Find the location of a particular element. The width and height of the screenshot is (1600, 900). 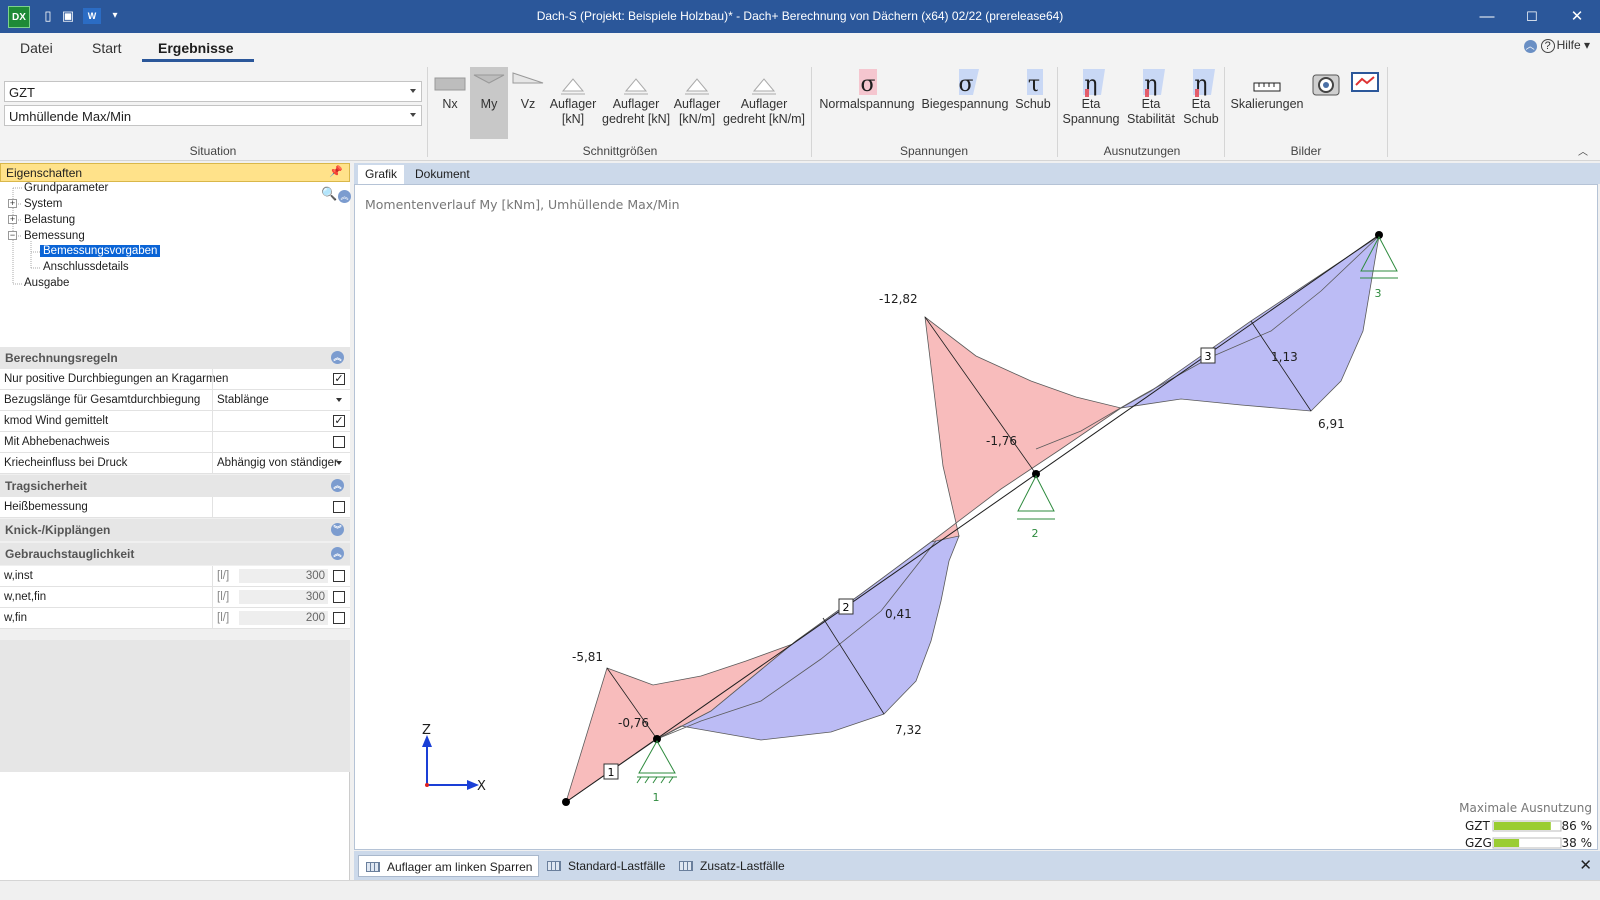

vz-button: Vz is located at coordinates (528, 103).